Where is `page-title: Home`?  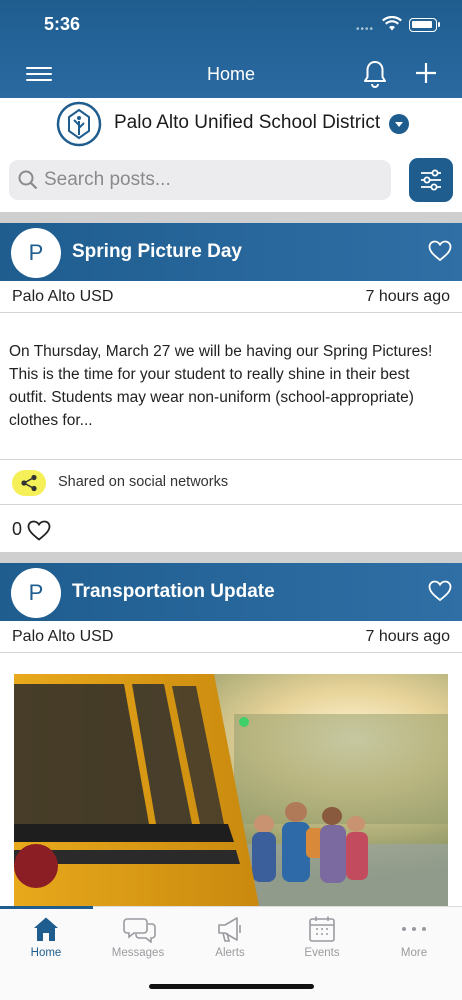 page-title: Home is located at coordinates (230, 74).